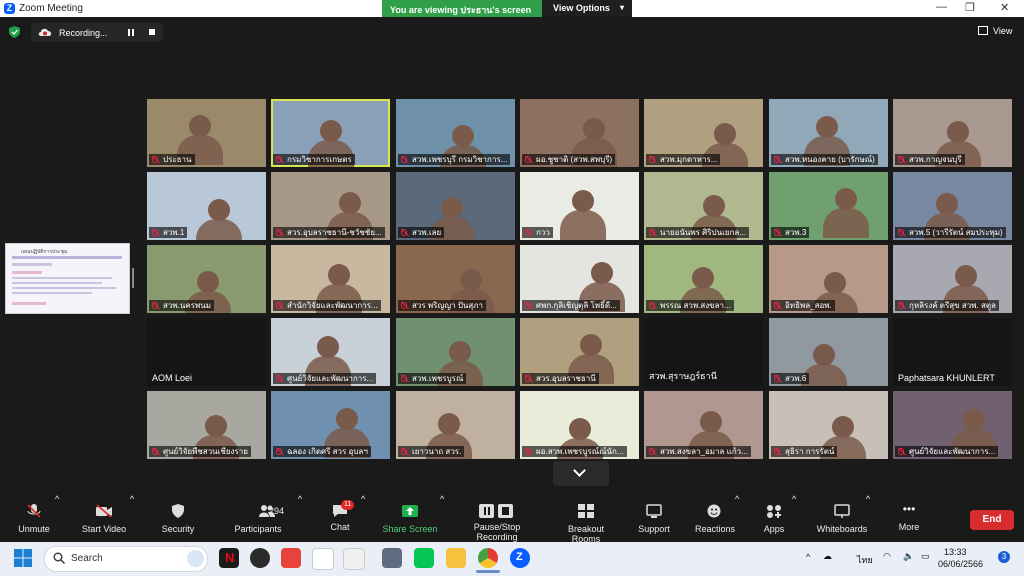  Describe the element at coordinates (363, 518) in the screenshot. I see `chat-caret-icon: ^` at that location.